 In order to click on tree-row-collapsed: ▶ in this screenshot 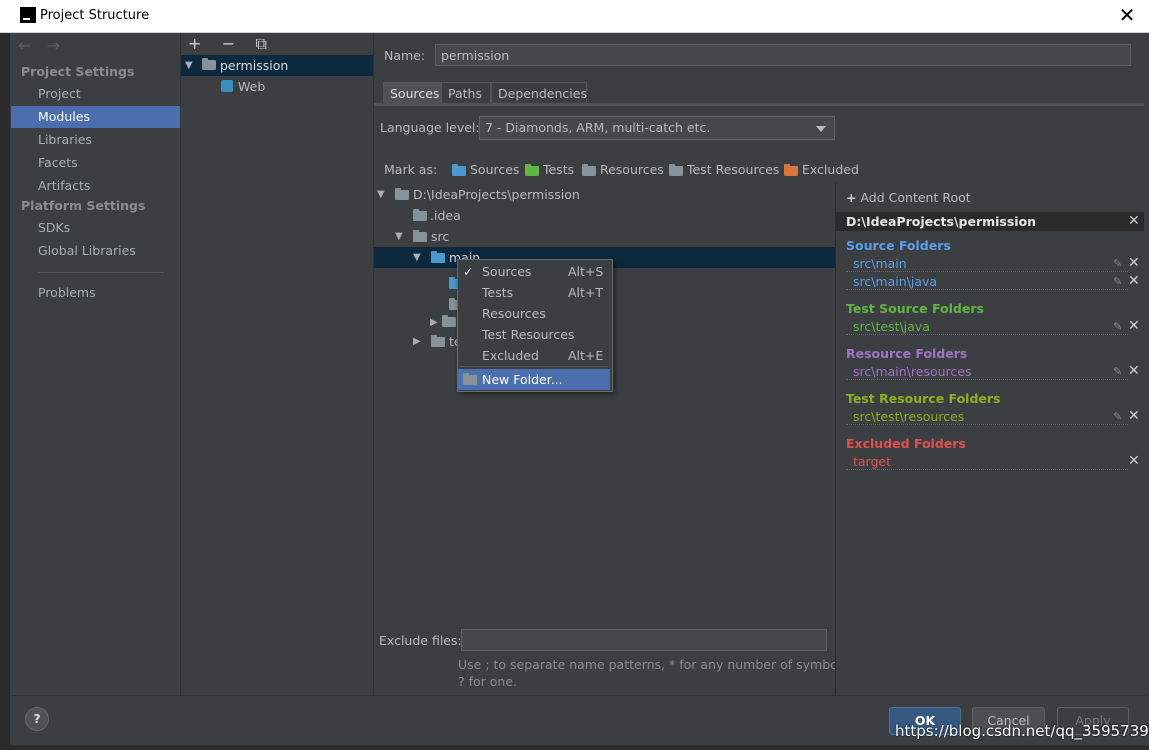, I will do `click(443, 320)`.